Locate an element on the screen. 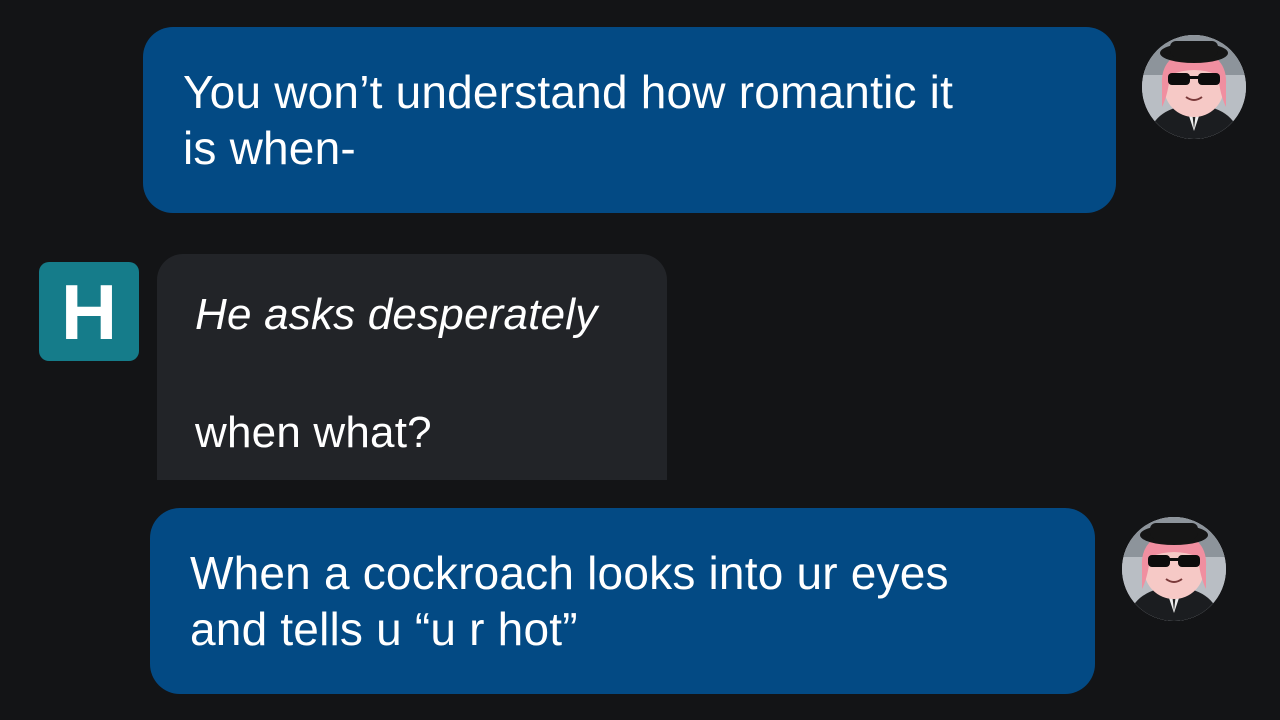 The width and height of the screenshot is (1280, 720). reply-text: when what? is located at coordinates (313, 432).